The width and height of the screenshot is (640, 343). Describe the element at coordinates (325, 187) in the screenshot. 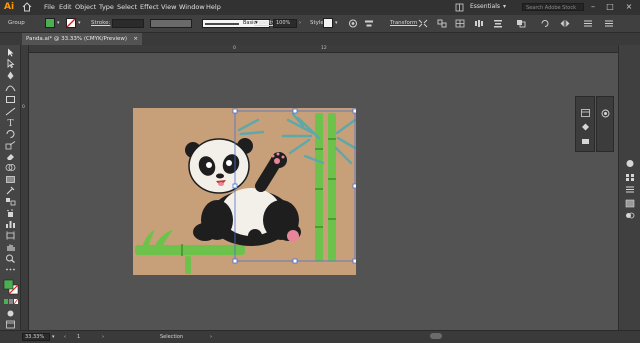

I see `bamboo-stalks` at that location.